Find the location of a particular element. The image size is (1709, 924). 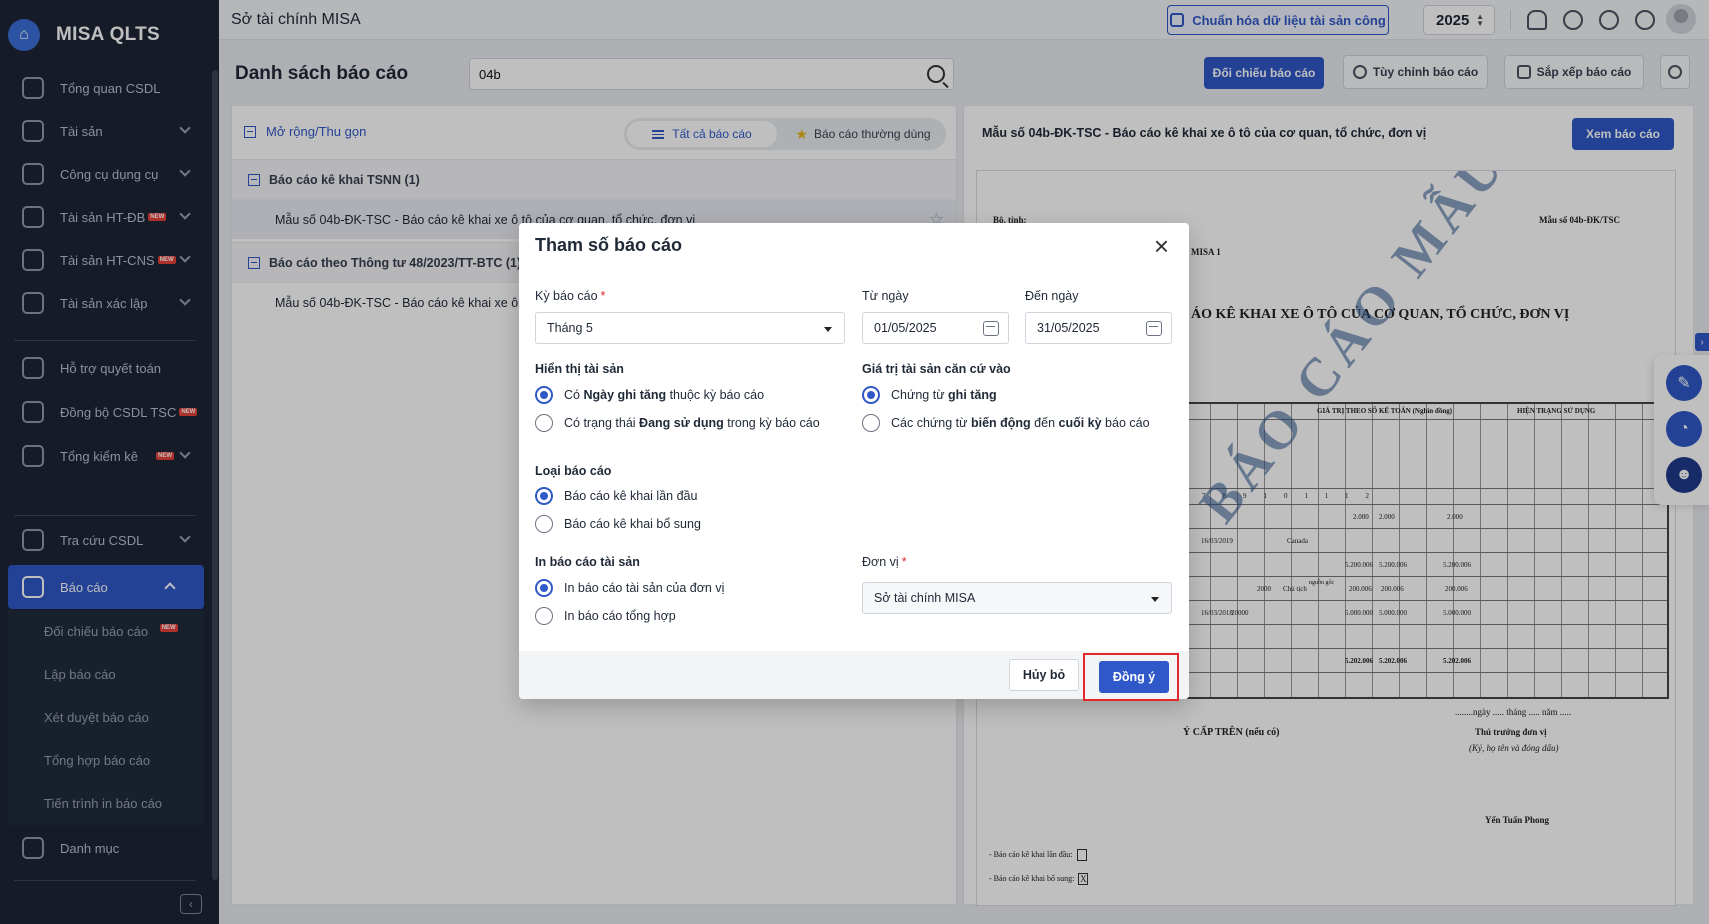

display-option-label: Có Ngày ghi tăng thuộc kỳ báo cáo is located at coordinates (664, 395).